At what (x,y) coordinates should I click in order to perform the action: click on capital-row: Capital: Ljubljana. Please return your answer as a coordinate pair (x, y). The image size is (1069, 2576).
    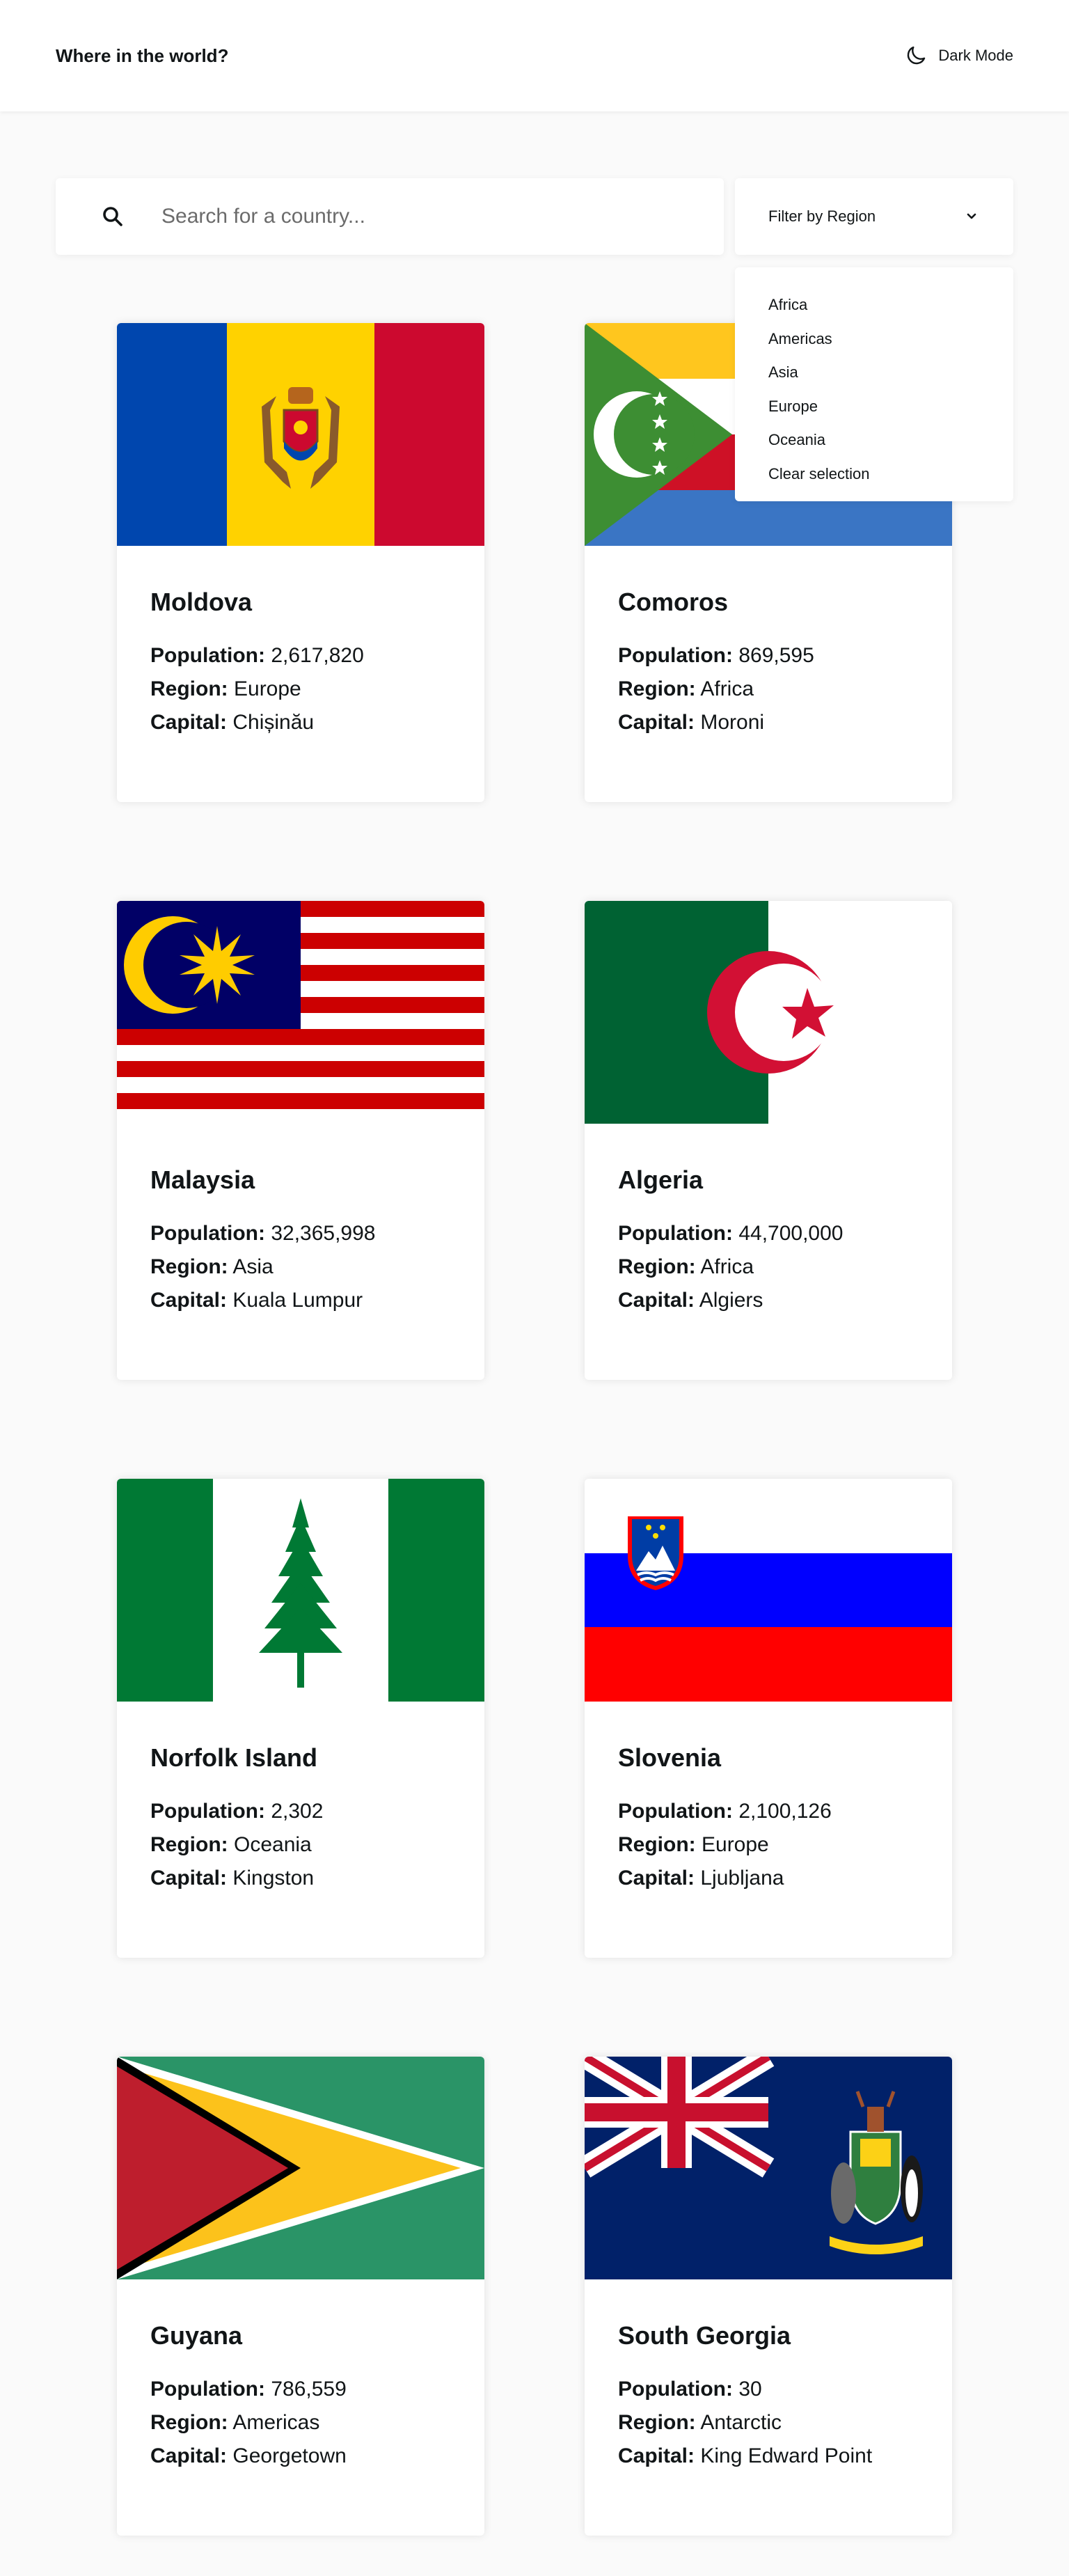
    Looking at the image, I should click on (701, 1878).